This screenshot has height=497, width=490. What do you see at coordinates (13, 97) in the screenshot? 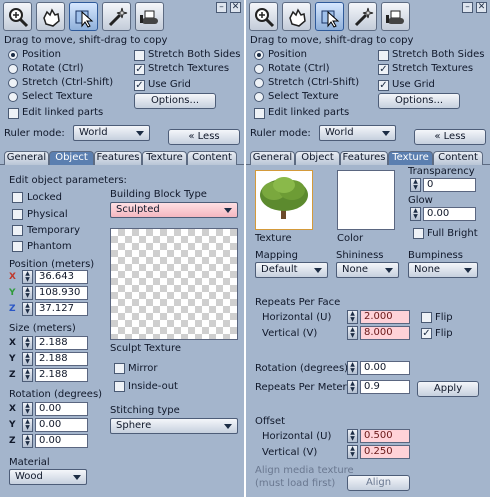
I see `select-texture-radio` at bounding box center [13, 97].